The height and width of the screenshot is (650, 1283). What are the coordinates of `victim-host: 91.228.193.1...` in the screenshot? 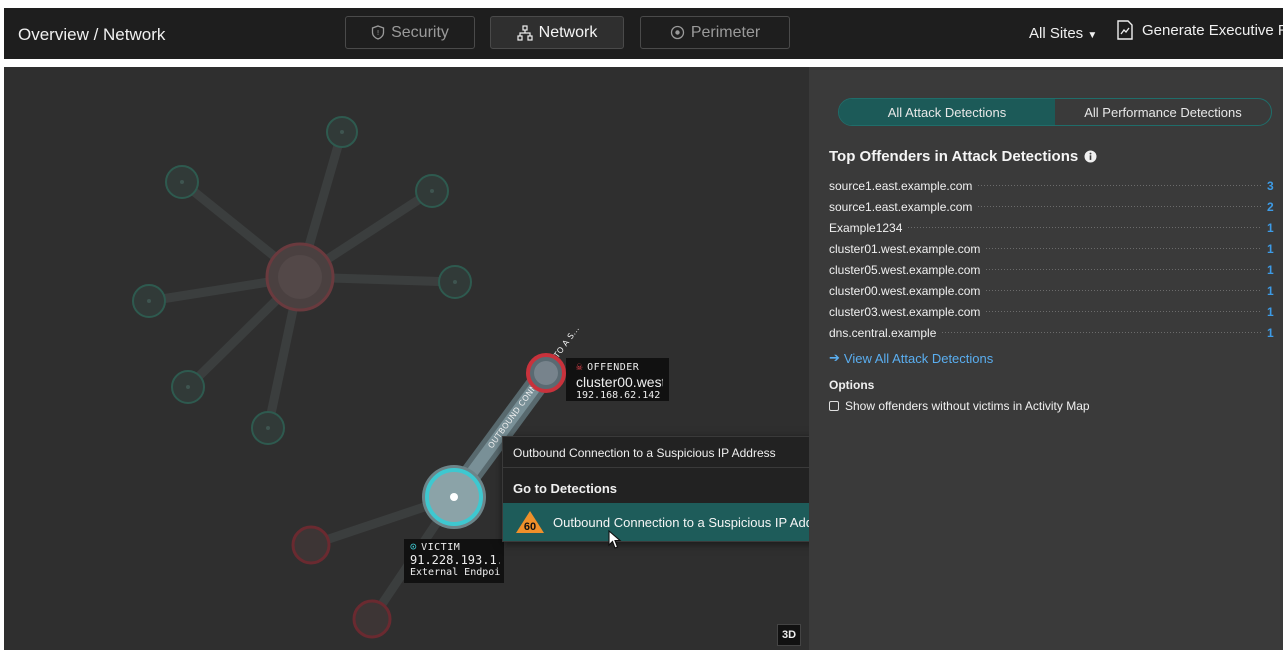 It's located at (455, 560).